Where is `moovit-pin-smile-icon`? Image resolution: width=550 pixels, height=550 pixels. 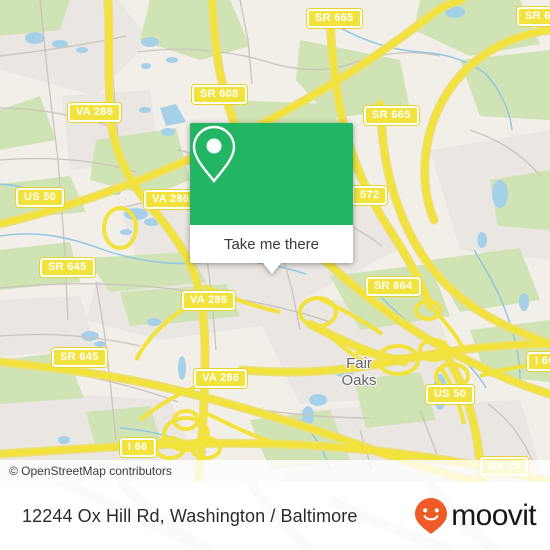
moovit-pin-smile-icon is located at coordinates (431, 516).